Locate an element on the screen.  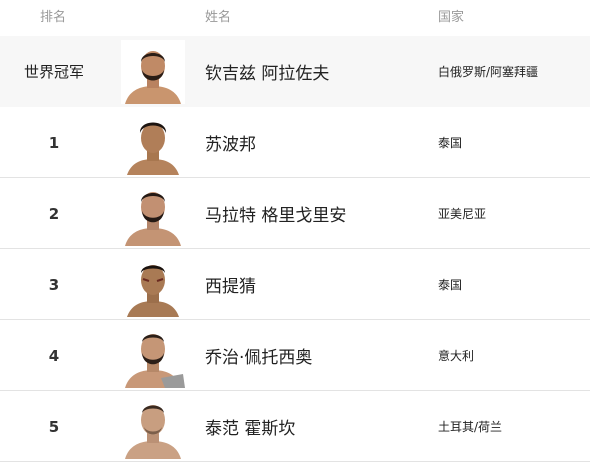
table-header: 排名 姓名 国家 is located at coordinates (295, 18).